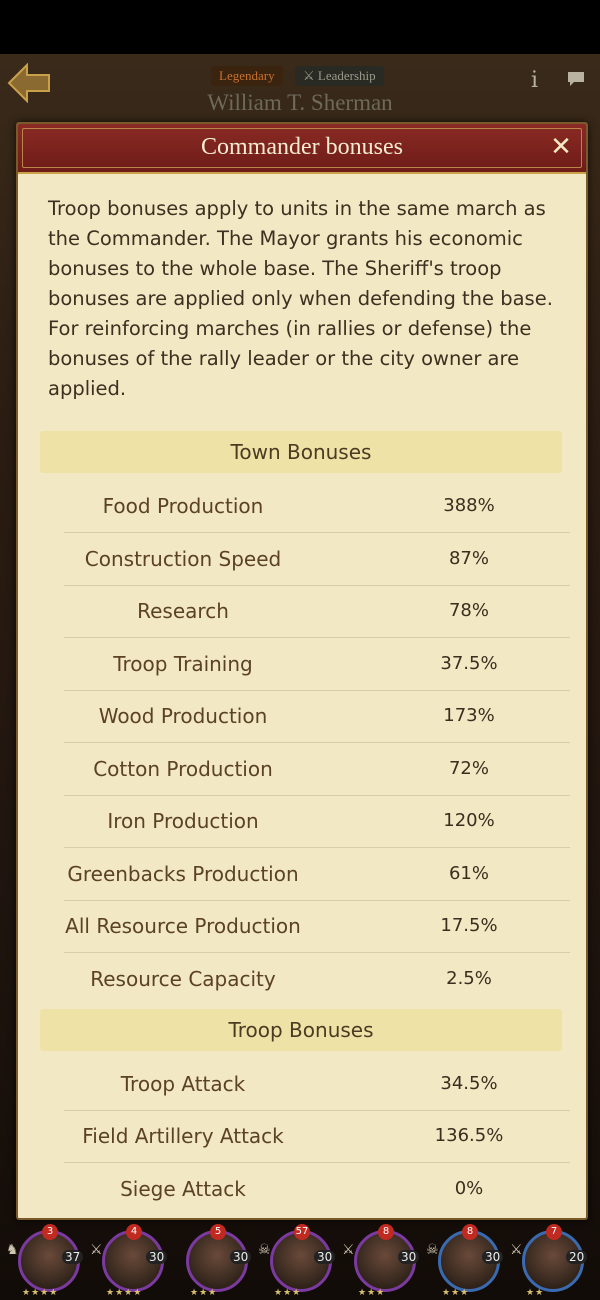 The height and width of the screenshot is (1300, 600). I want to click on bonus-label: Food Production, so click(183, 506).